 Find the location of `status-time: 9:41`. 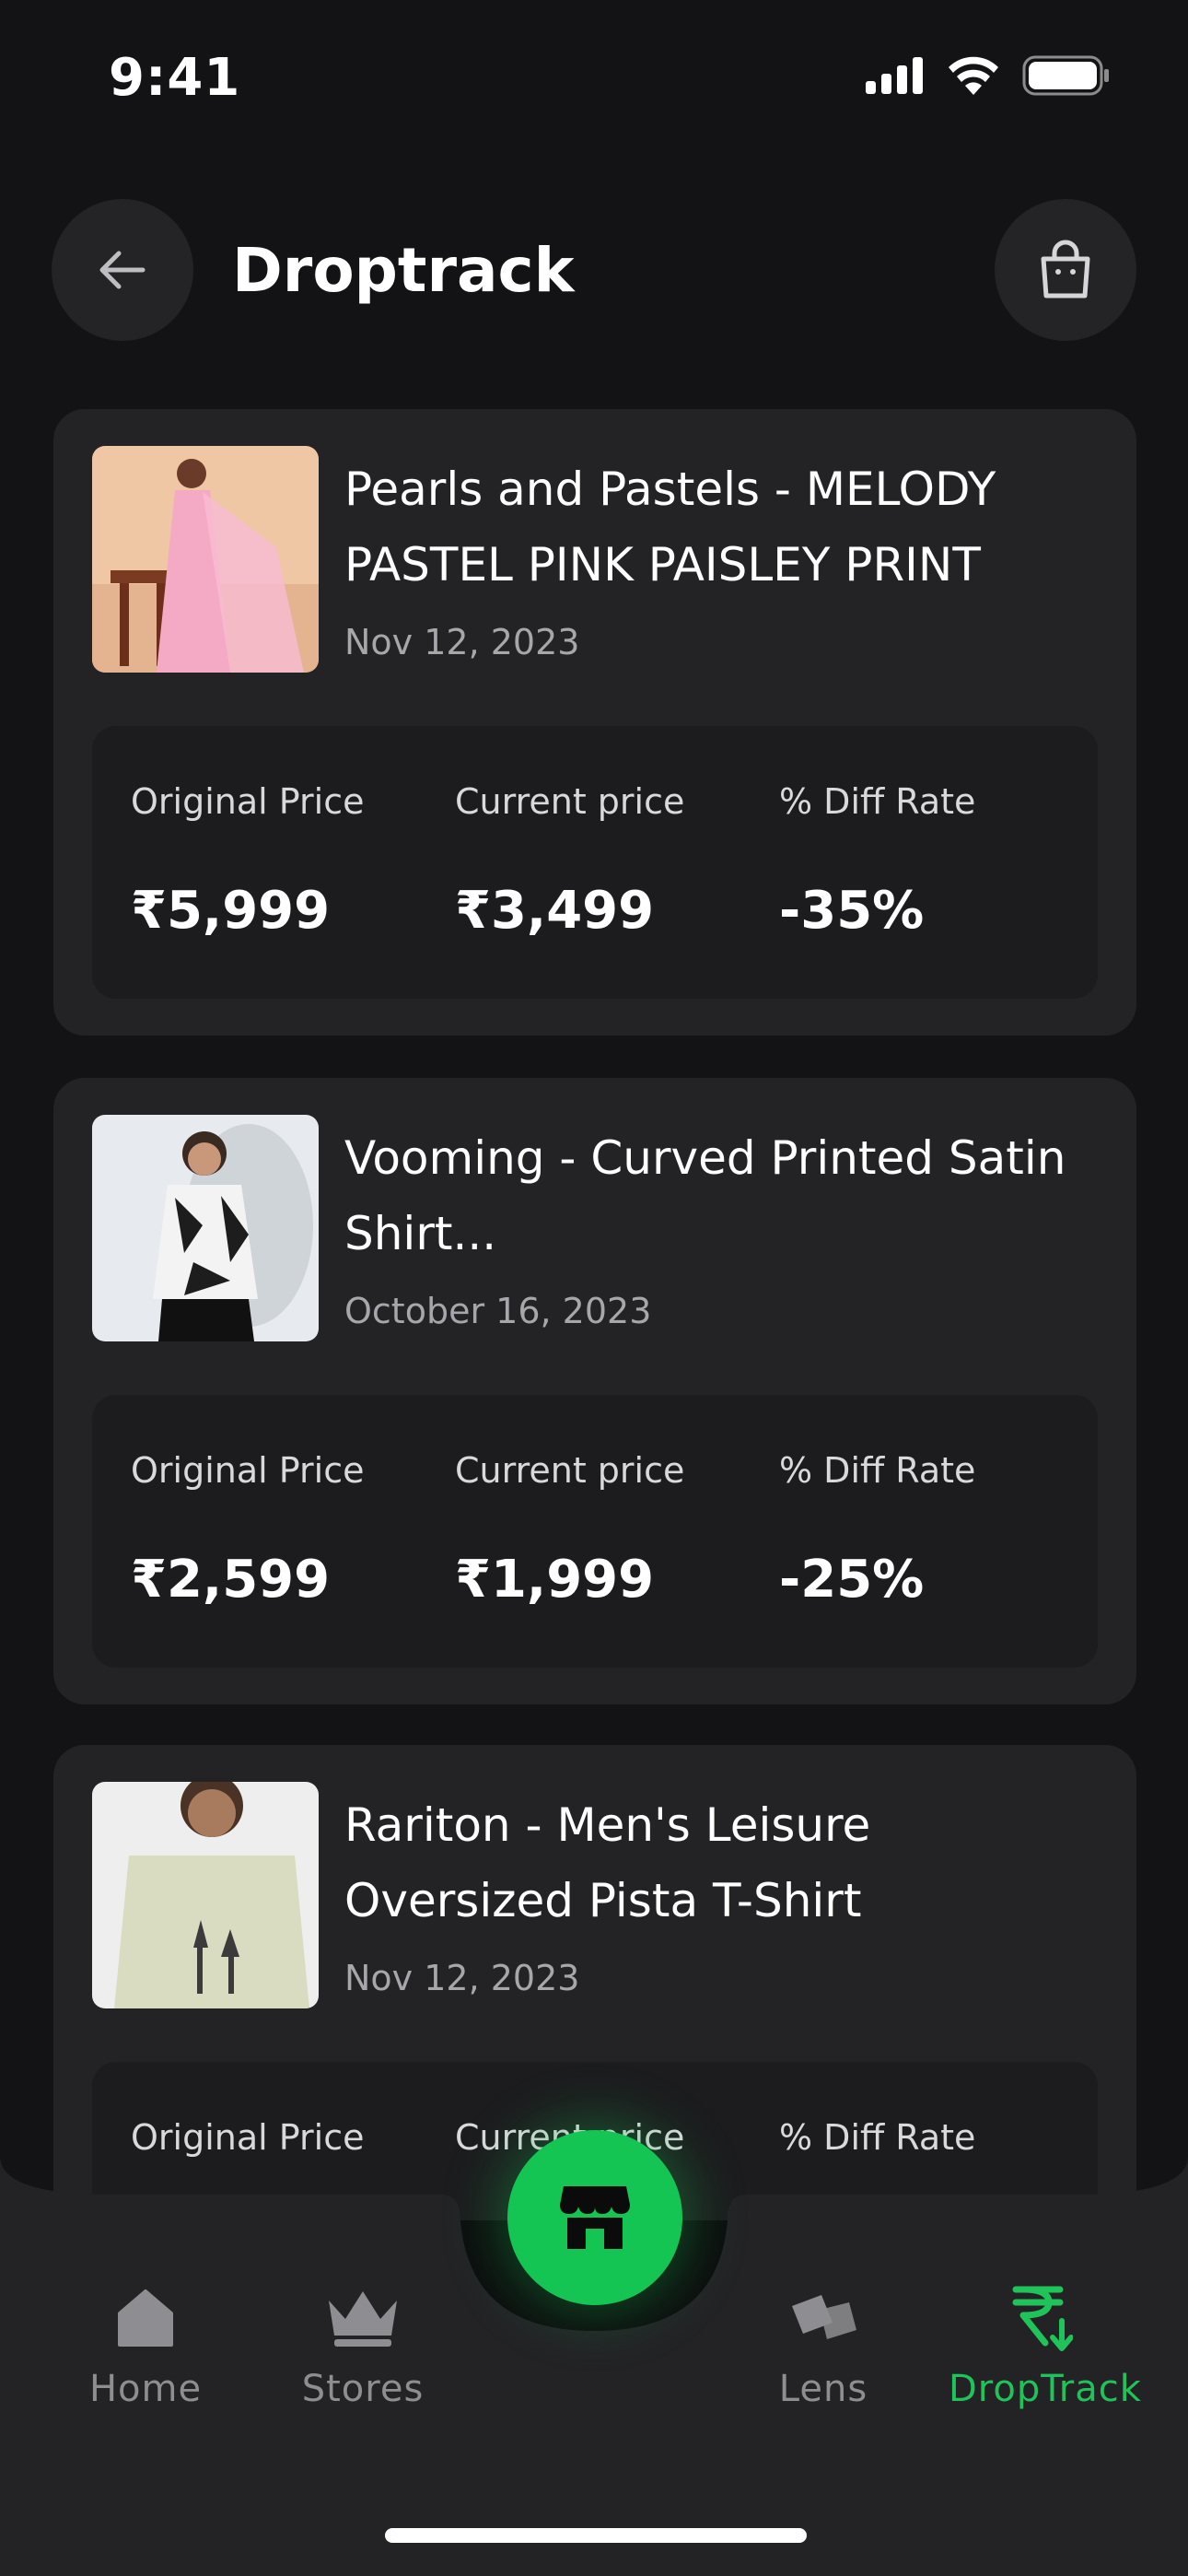

status-time: 9:41 is located at coordinates (175, 78).